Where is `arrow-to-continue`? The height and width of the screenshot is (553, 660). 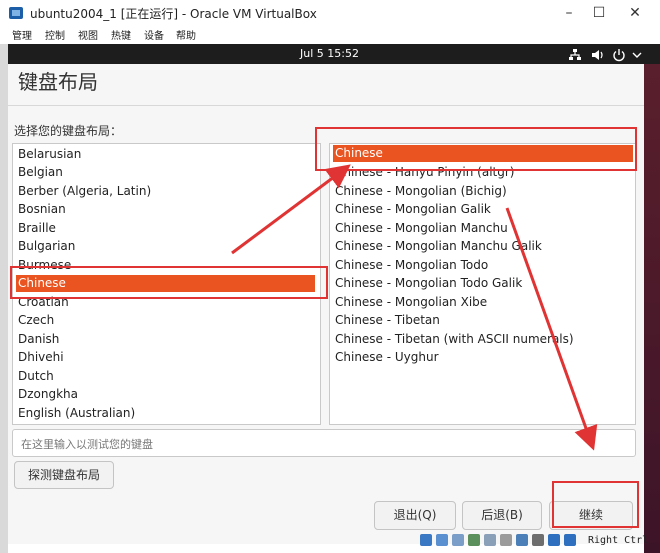
arrow-to-continue is located at coordinates (551, 329).